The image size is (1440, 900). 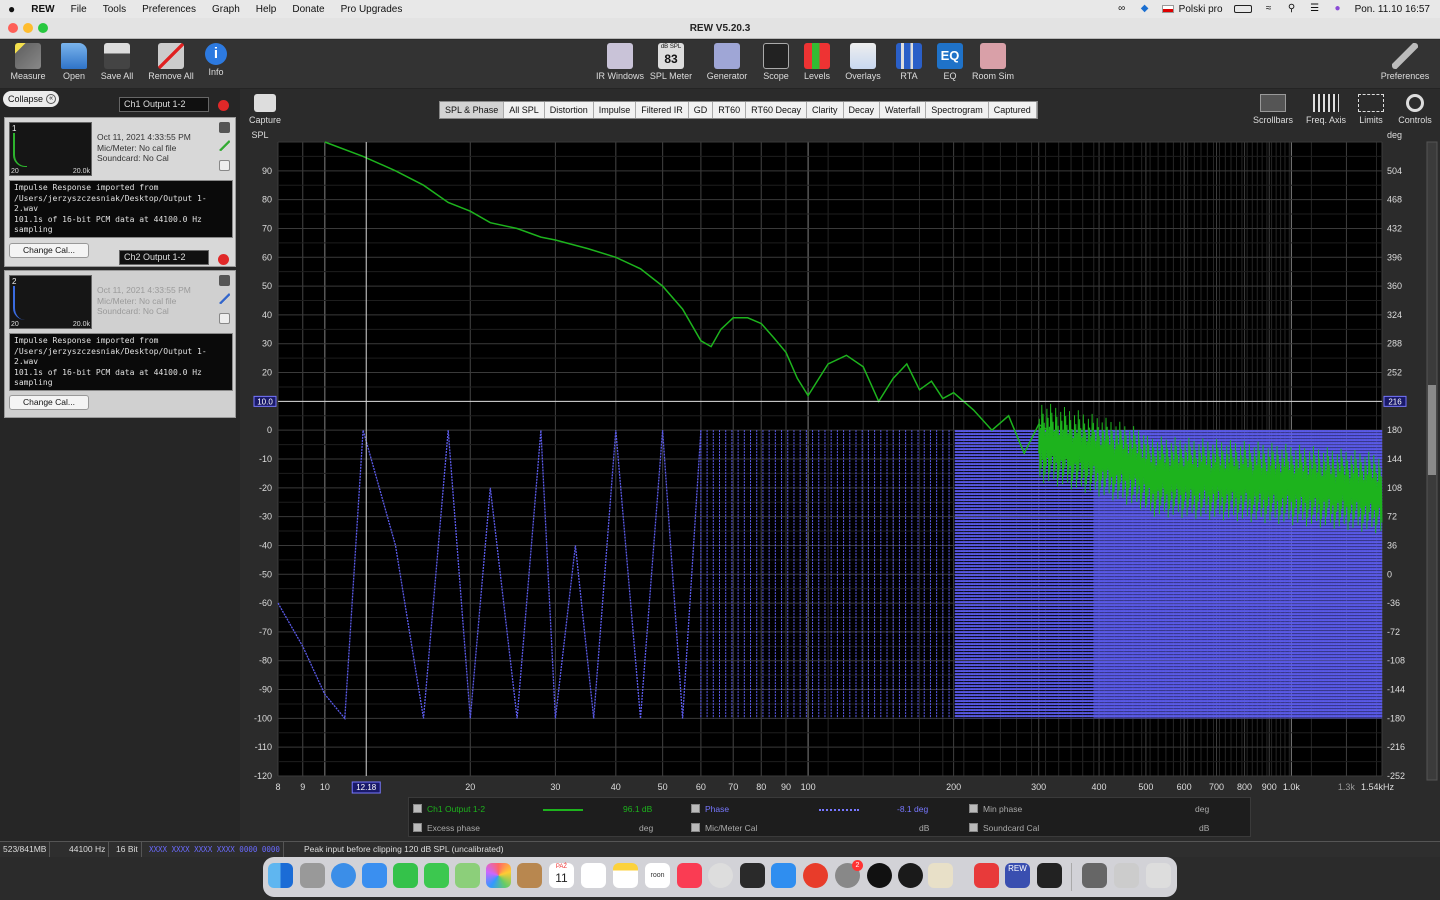 What do you see at coordinates (79, 9) in the screenshot?
I see `menu-file: File` at bounding box center [79, 9].